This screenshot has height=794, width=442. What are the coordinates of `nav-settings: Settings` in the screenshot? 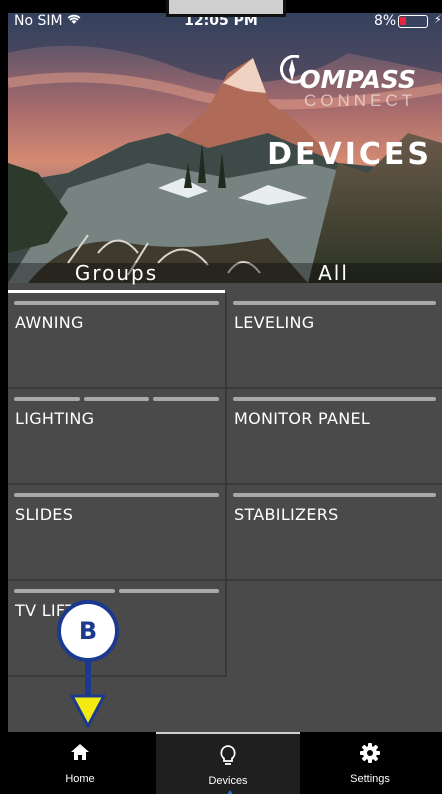 It's located at (370, 763).